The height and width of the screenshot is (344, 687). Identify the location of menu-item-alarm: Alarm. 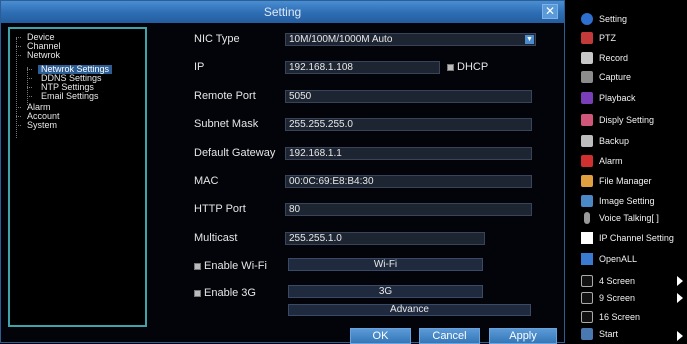
(634, 161).